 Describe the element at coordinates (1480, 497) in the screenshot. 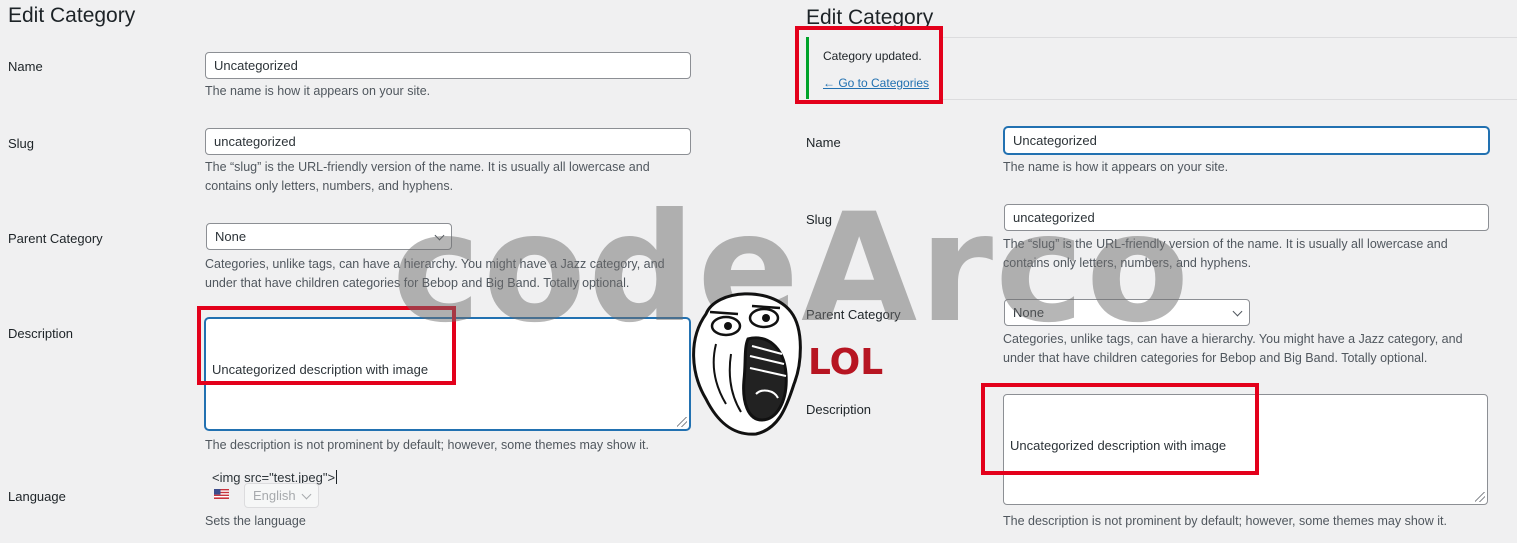

I see `resize-handle-icon` at that location.